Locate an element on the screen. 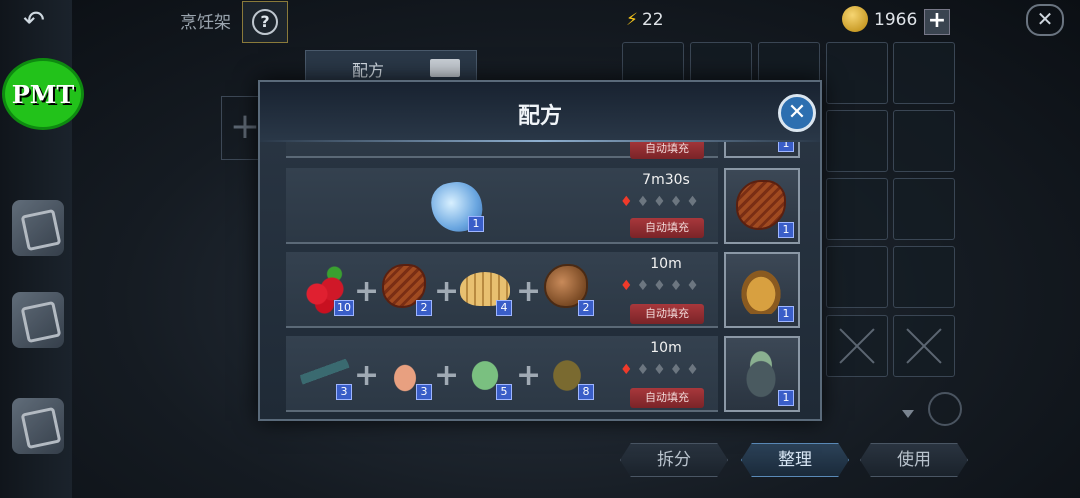  shovel-item-slot is located at coordinates (924, 277).